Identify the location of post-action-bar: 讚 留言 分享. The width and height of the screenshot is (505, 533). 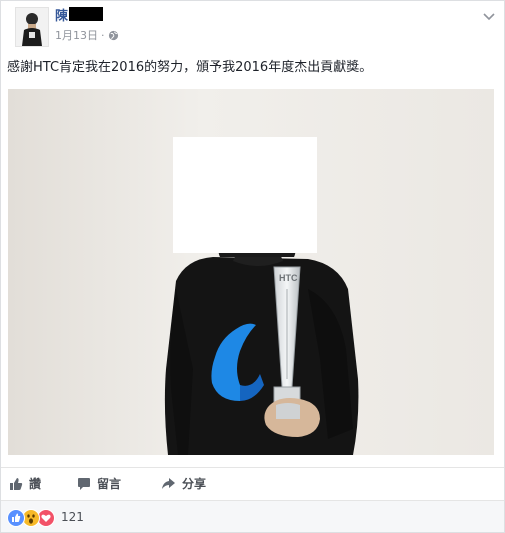
(252, 483).